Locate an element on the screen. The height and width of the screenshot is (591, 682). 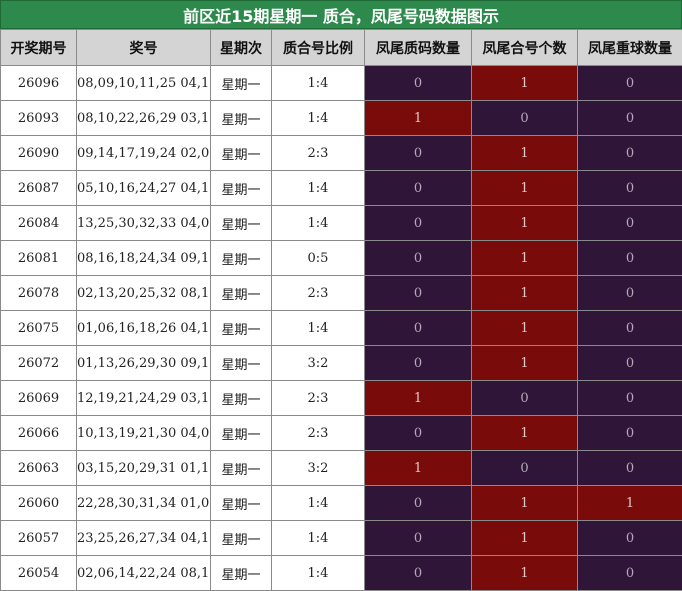
cell-issue: 26096 is located at coordinates (39, 83).